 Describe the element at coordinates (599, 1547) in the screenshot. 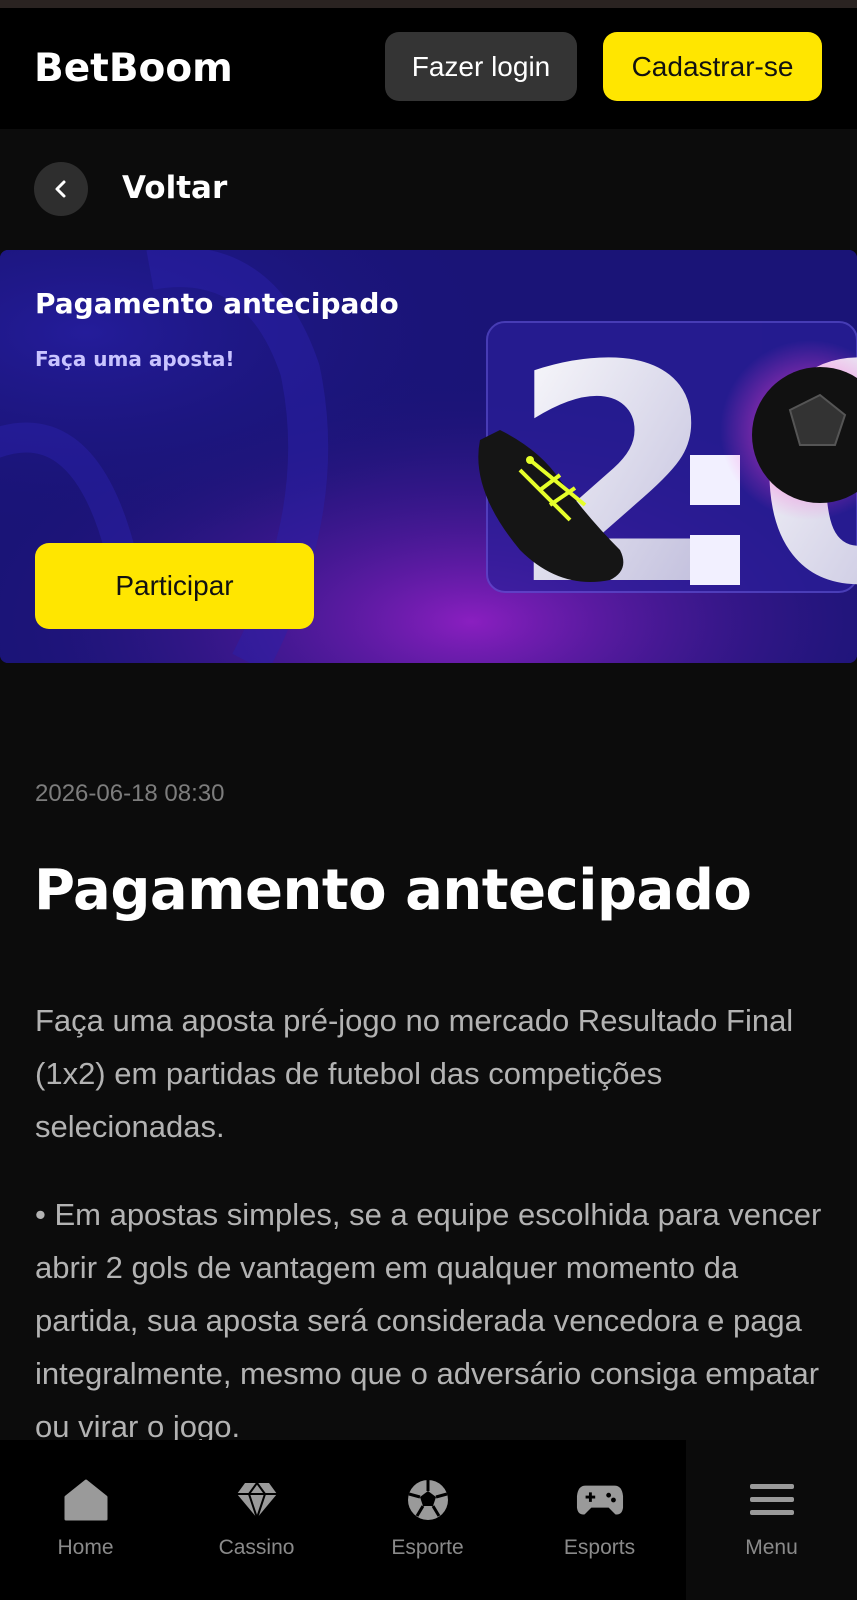

I see `nav-label: Esports` at that location.